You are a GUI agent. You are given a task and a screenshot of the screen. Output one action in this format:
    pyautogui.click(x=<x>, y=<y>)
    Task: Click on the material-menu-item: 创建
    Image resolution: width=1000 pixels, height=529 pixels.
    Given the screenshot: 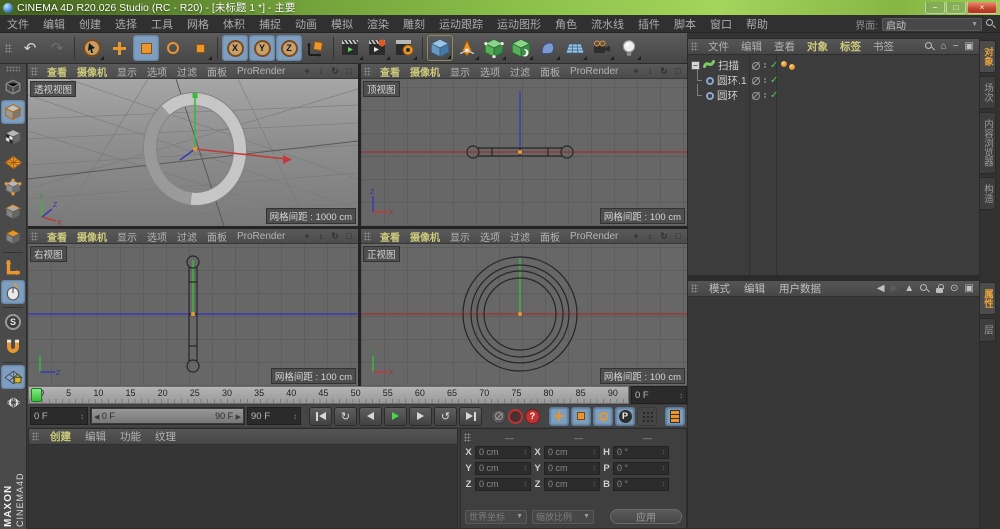 What is the action you would take?
    pyautogui.click(x=60, y=436)
    